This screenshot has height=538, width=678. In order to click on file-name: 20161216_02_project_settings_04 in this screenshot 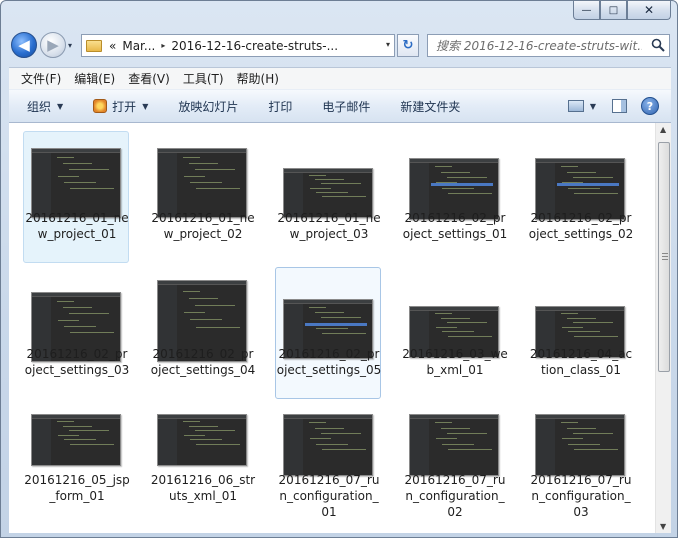, I will do `click(203, 362)`.